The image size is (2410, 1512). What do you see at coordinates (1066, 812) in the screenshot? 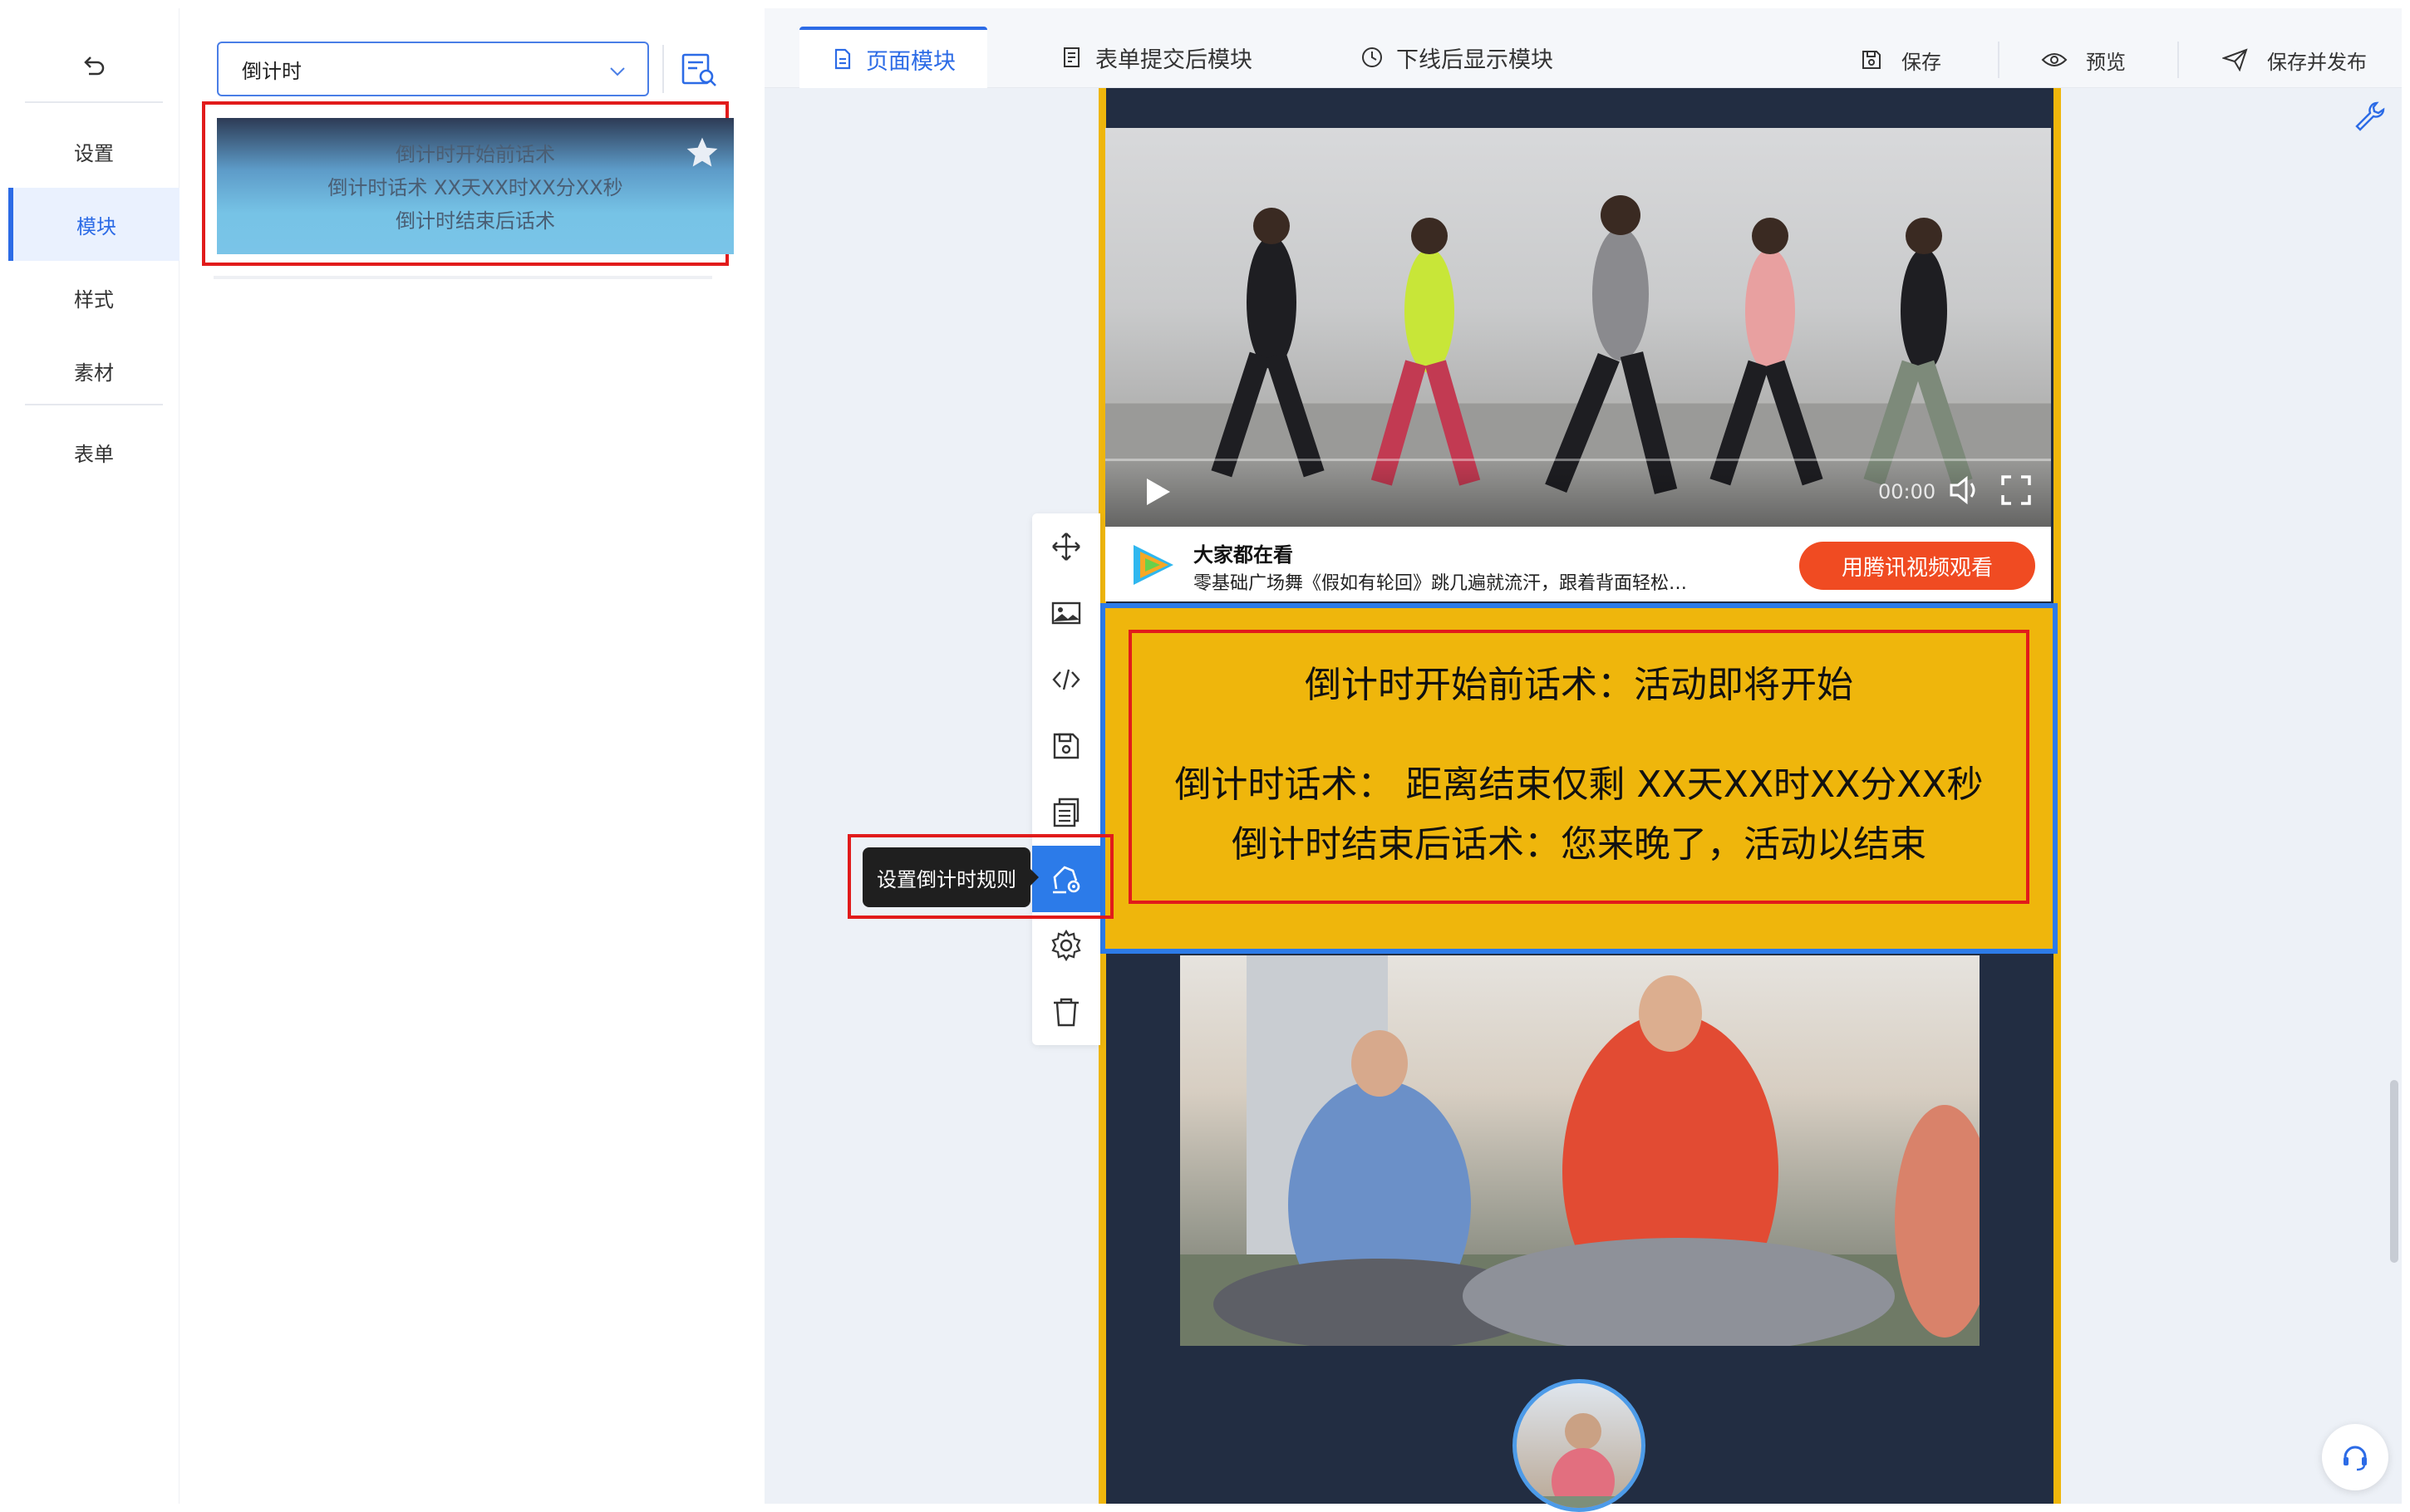
I see `copy-icon` at bounding box center [1066, 812].